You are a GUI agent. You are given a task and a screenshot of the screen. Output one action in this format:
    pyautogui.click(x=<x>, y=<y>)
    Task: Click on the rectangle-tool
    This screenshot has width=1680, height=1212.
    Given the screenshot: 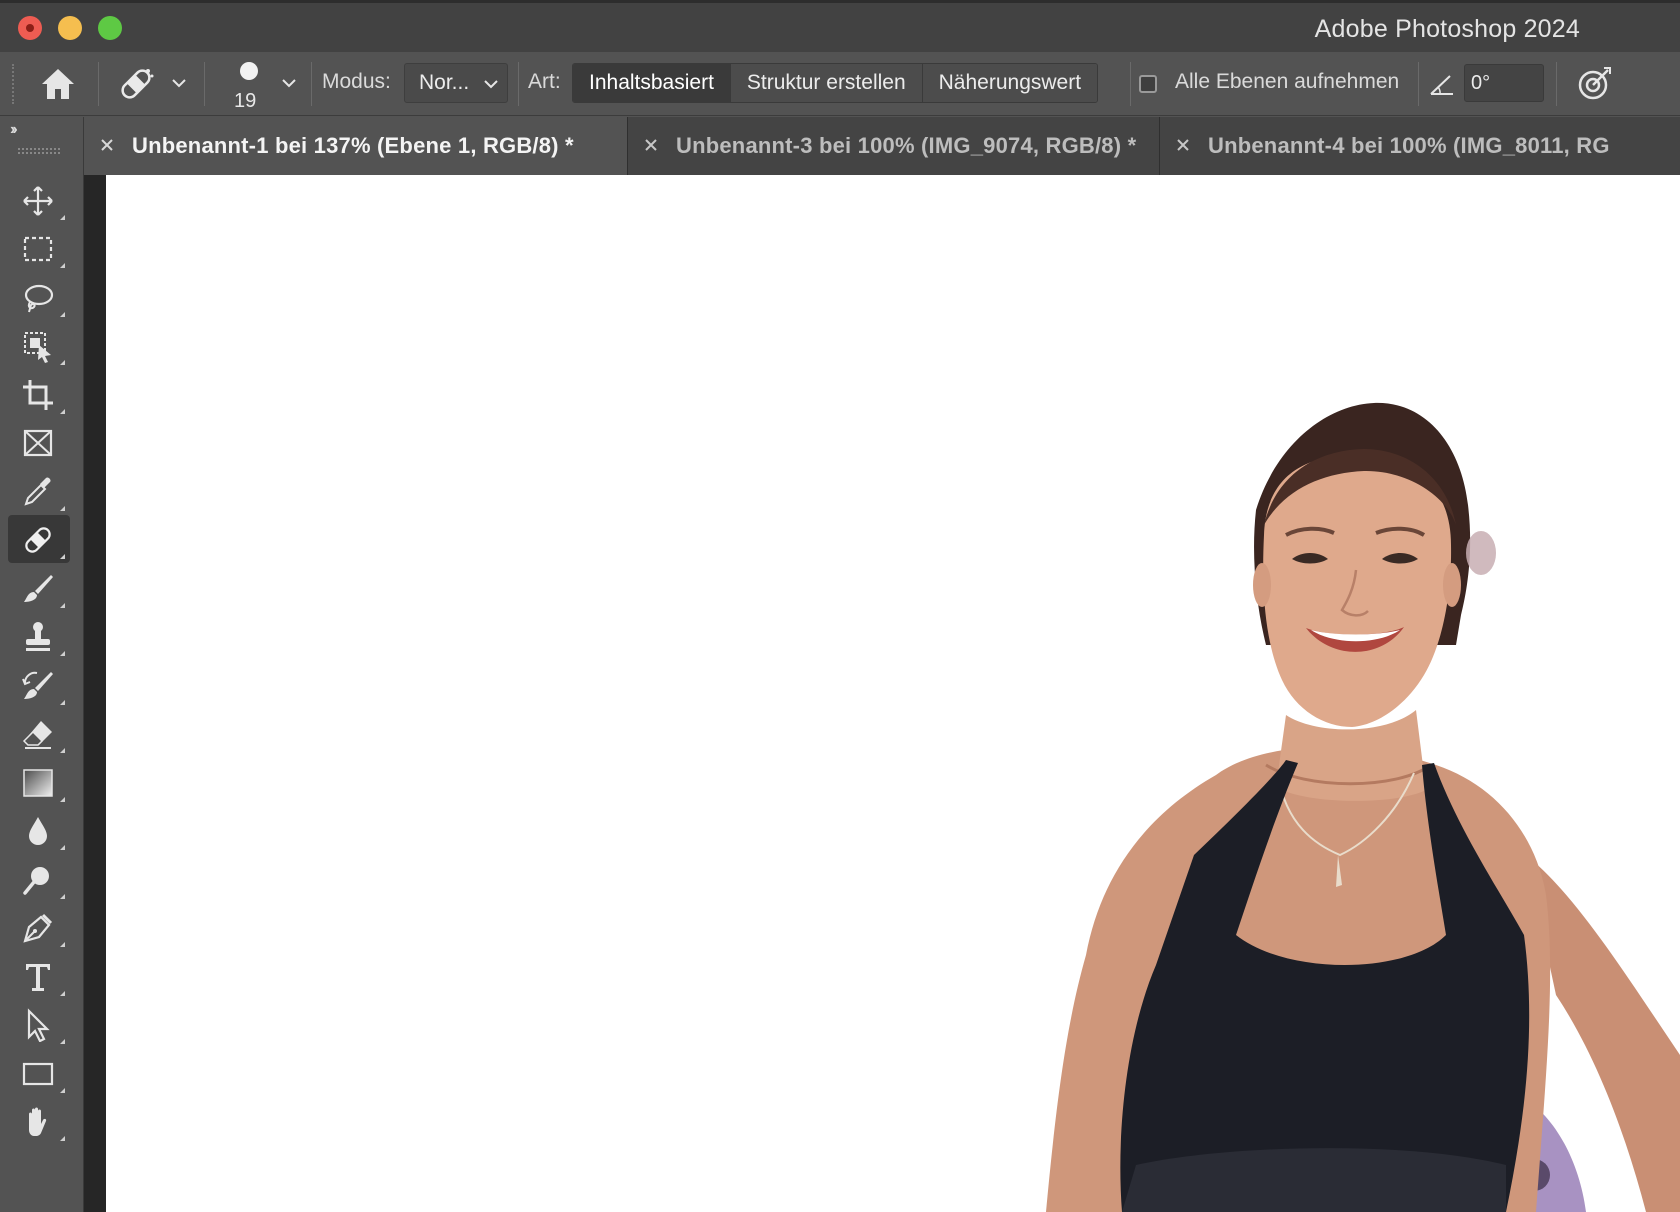 What is the action you would take?
    pyautogui.click(x=39, y=1073)
    